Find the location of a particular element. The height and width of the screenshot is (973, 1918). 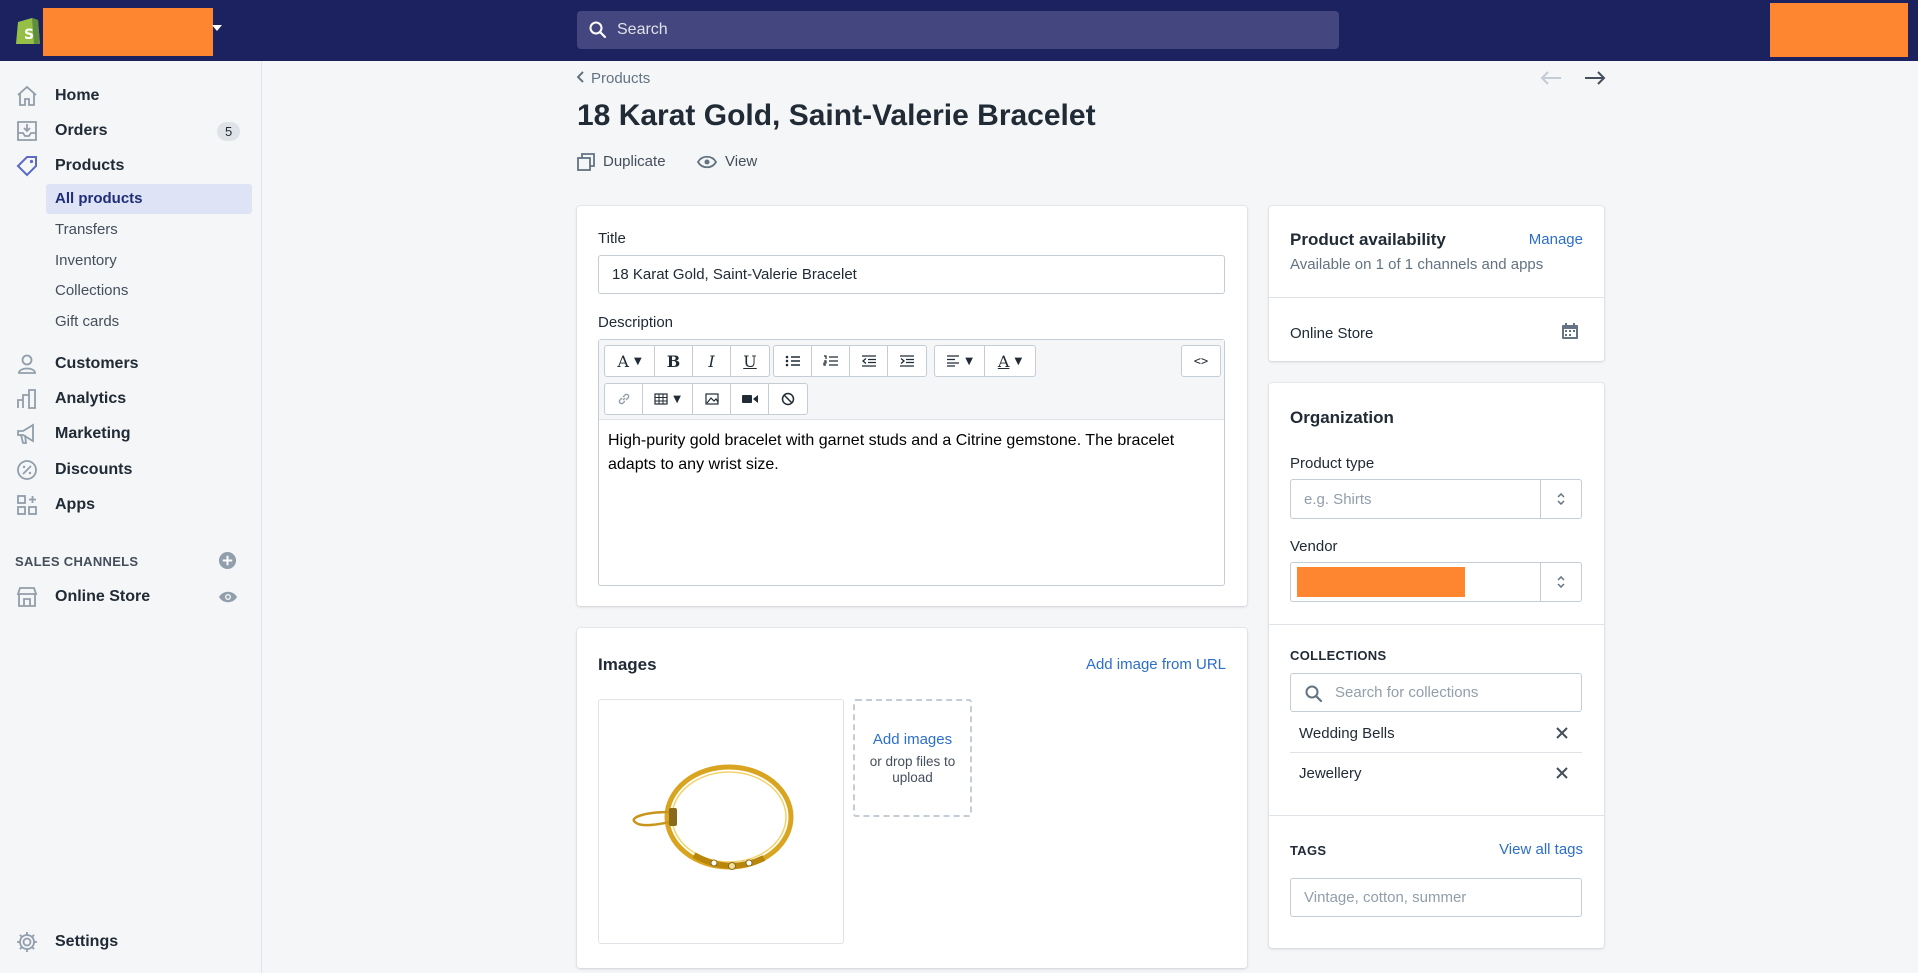

outdent-icon is located at coordinates (869, 361).